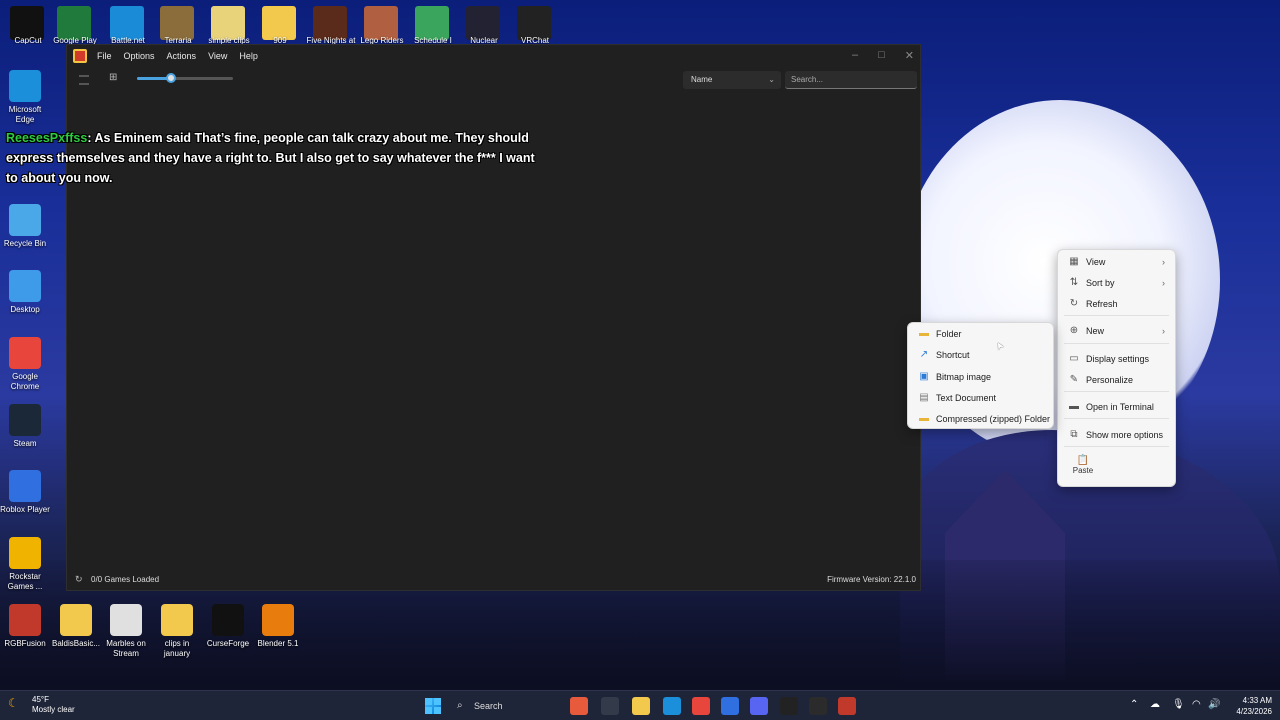 The height and width of the screenshot is (720, 1280). Describe the element at coordinates (924, 397) in the screenshot. I see `text-doc-icon: ▤` at that location.